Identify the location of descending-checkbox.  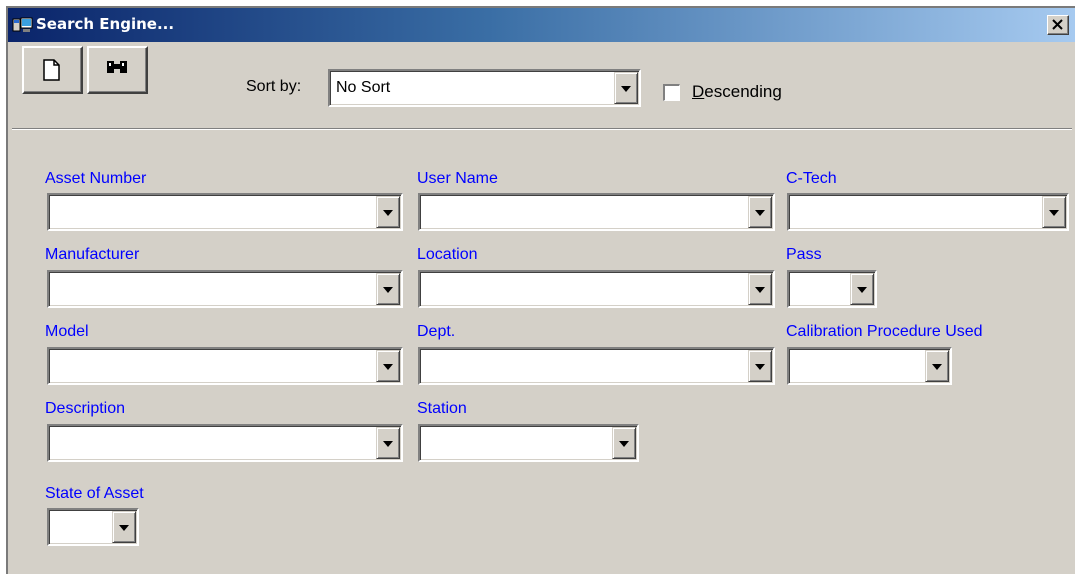
(671, 92).